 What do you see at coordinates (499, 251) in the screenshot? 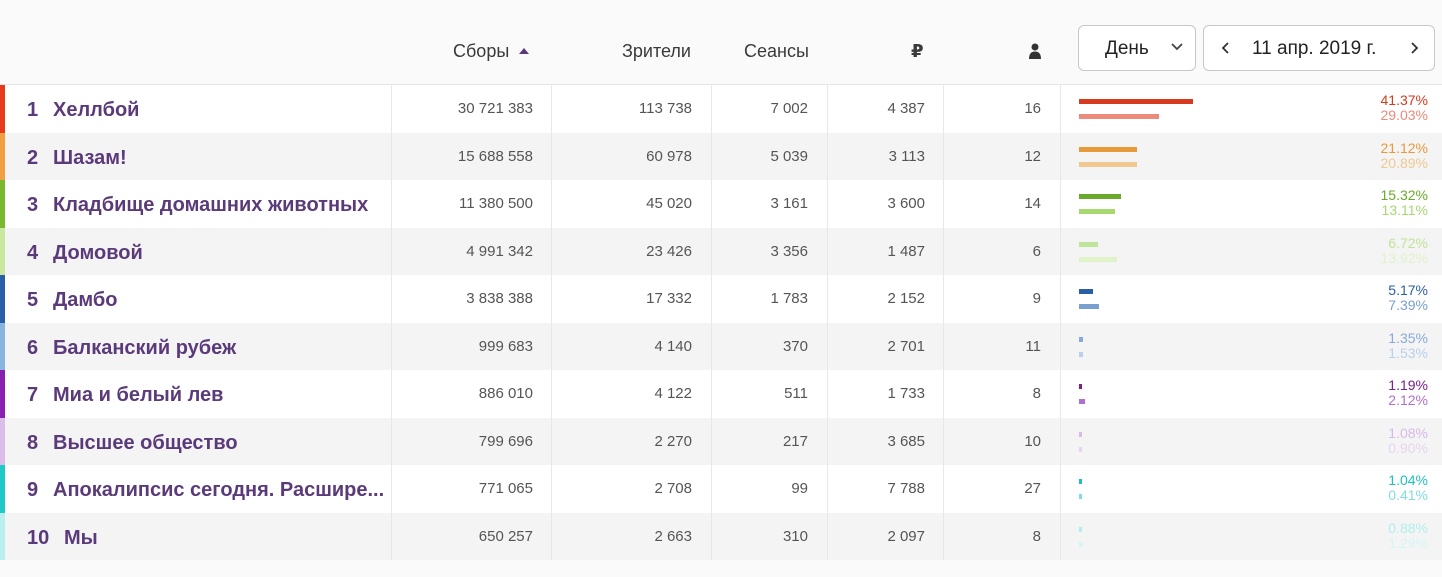
I see `cell-gross: 4 991 342` at bounding box center [499, 251].